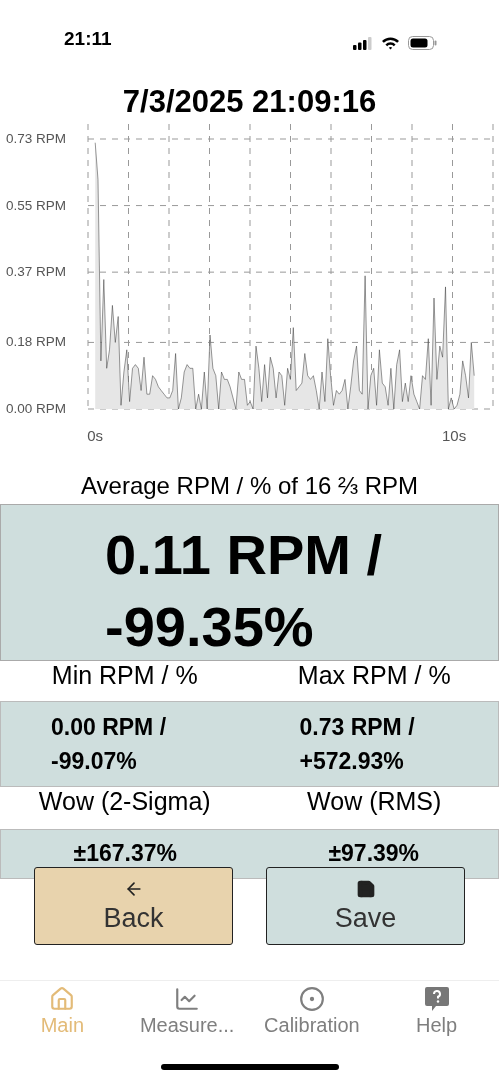 The image size is (499, 1080). I want to click on stat-value: 0.73 RPM / +572.93%, so click(357, 744).